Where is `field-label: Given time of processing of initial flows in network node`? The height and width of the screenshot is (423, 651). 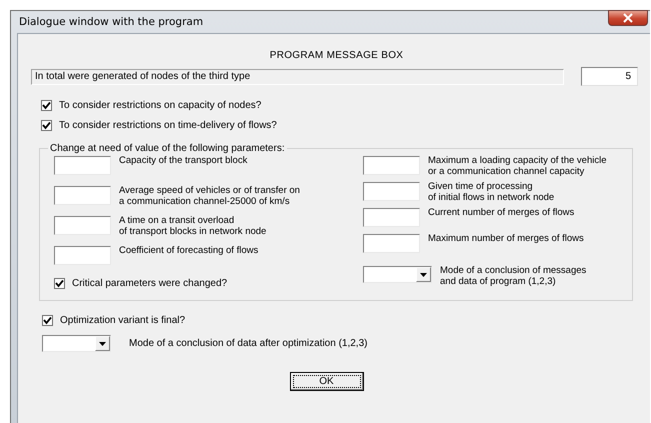 field-label: Given time of processing of initial flows in network node is located at coordinates (491, 192).